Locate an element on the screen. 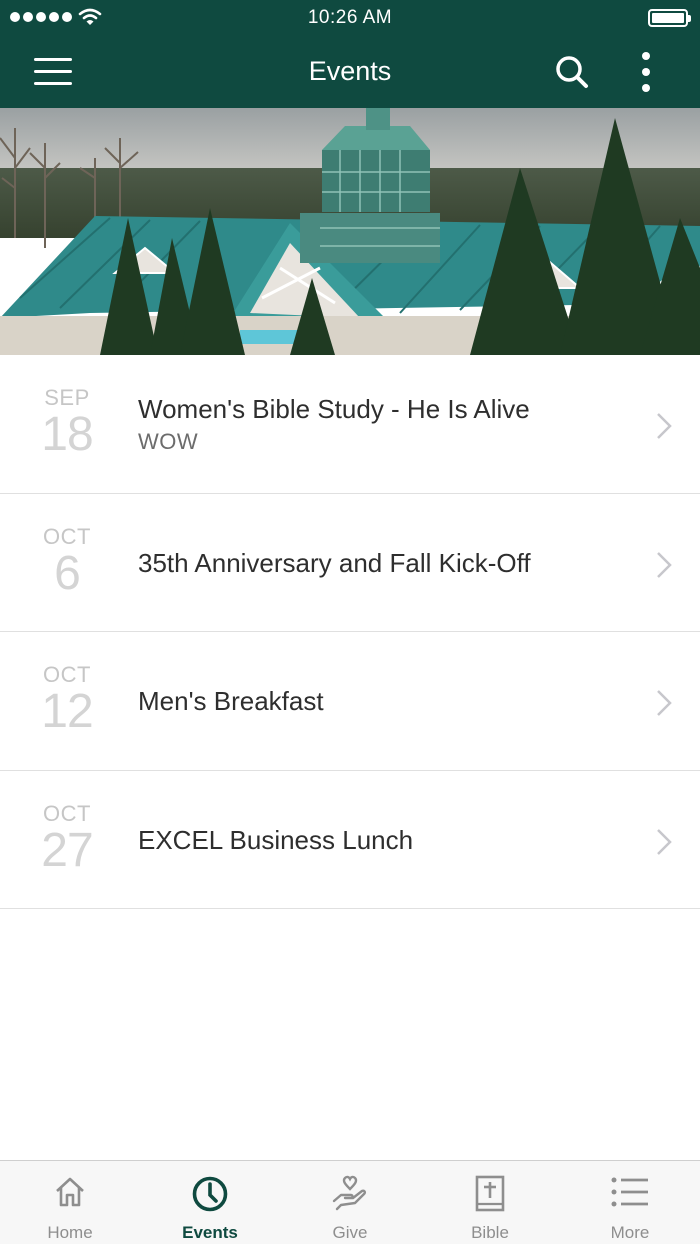  status-time: 10:26 AM is located at coordinates (350, 17).